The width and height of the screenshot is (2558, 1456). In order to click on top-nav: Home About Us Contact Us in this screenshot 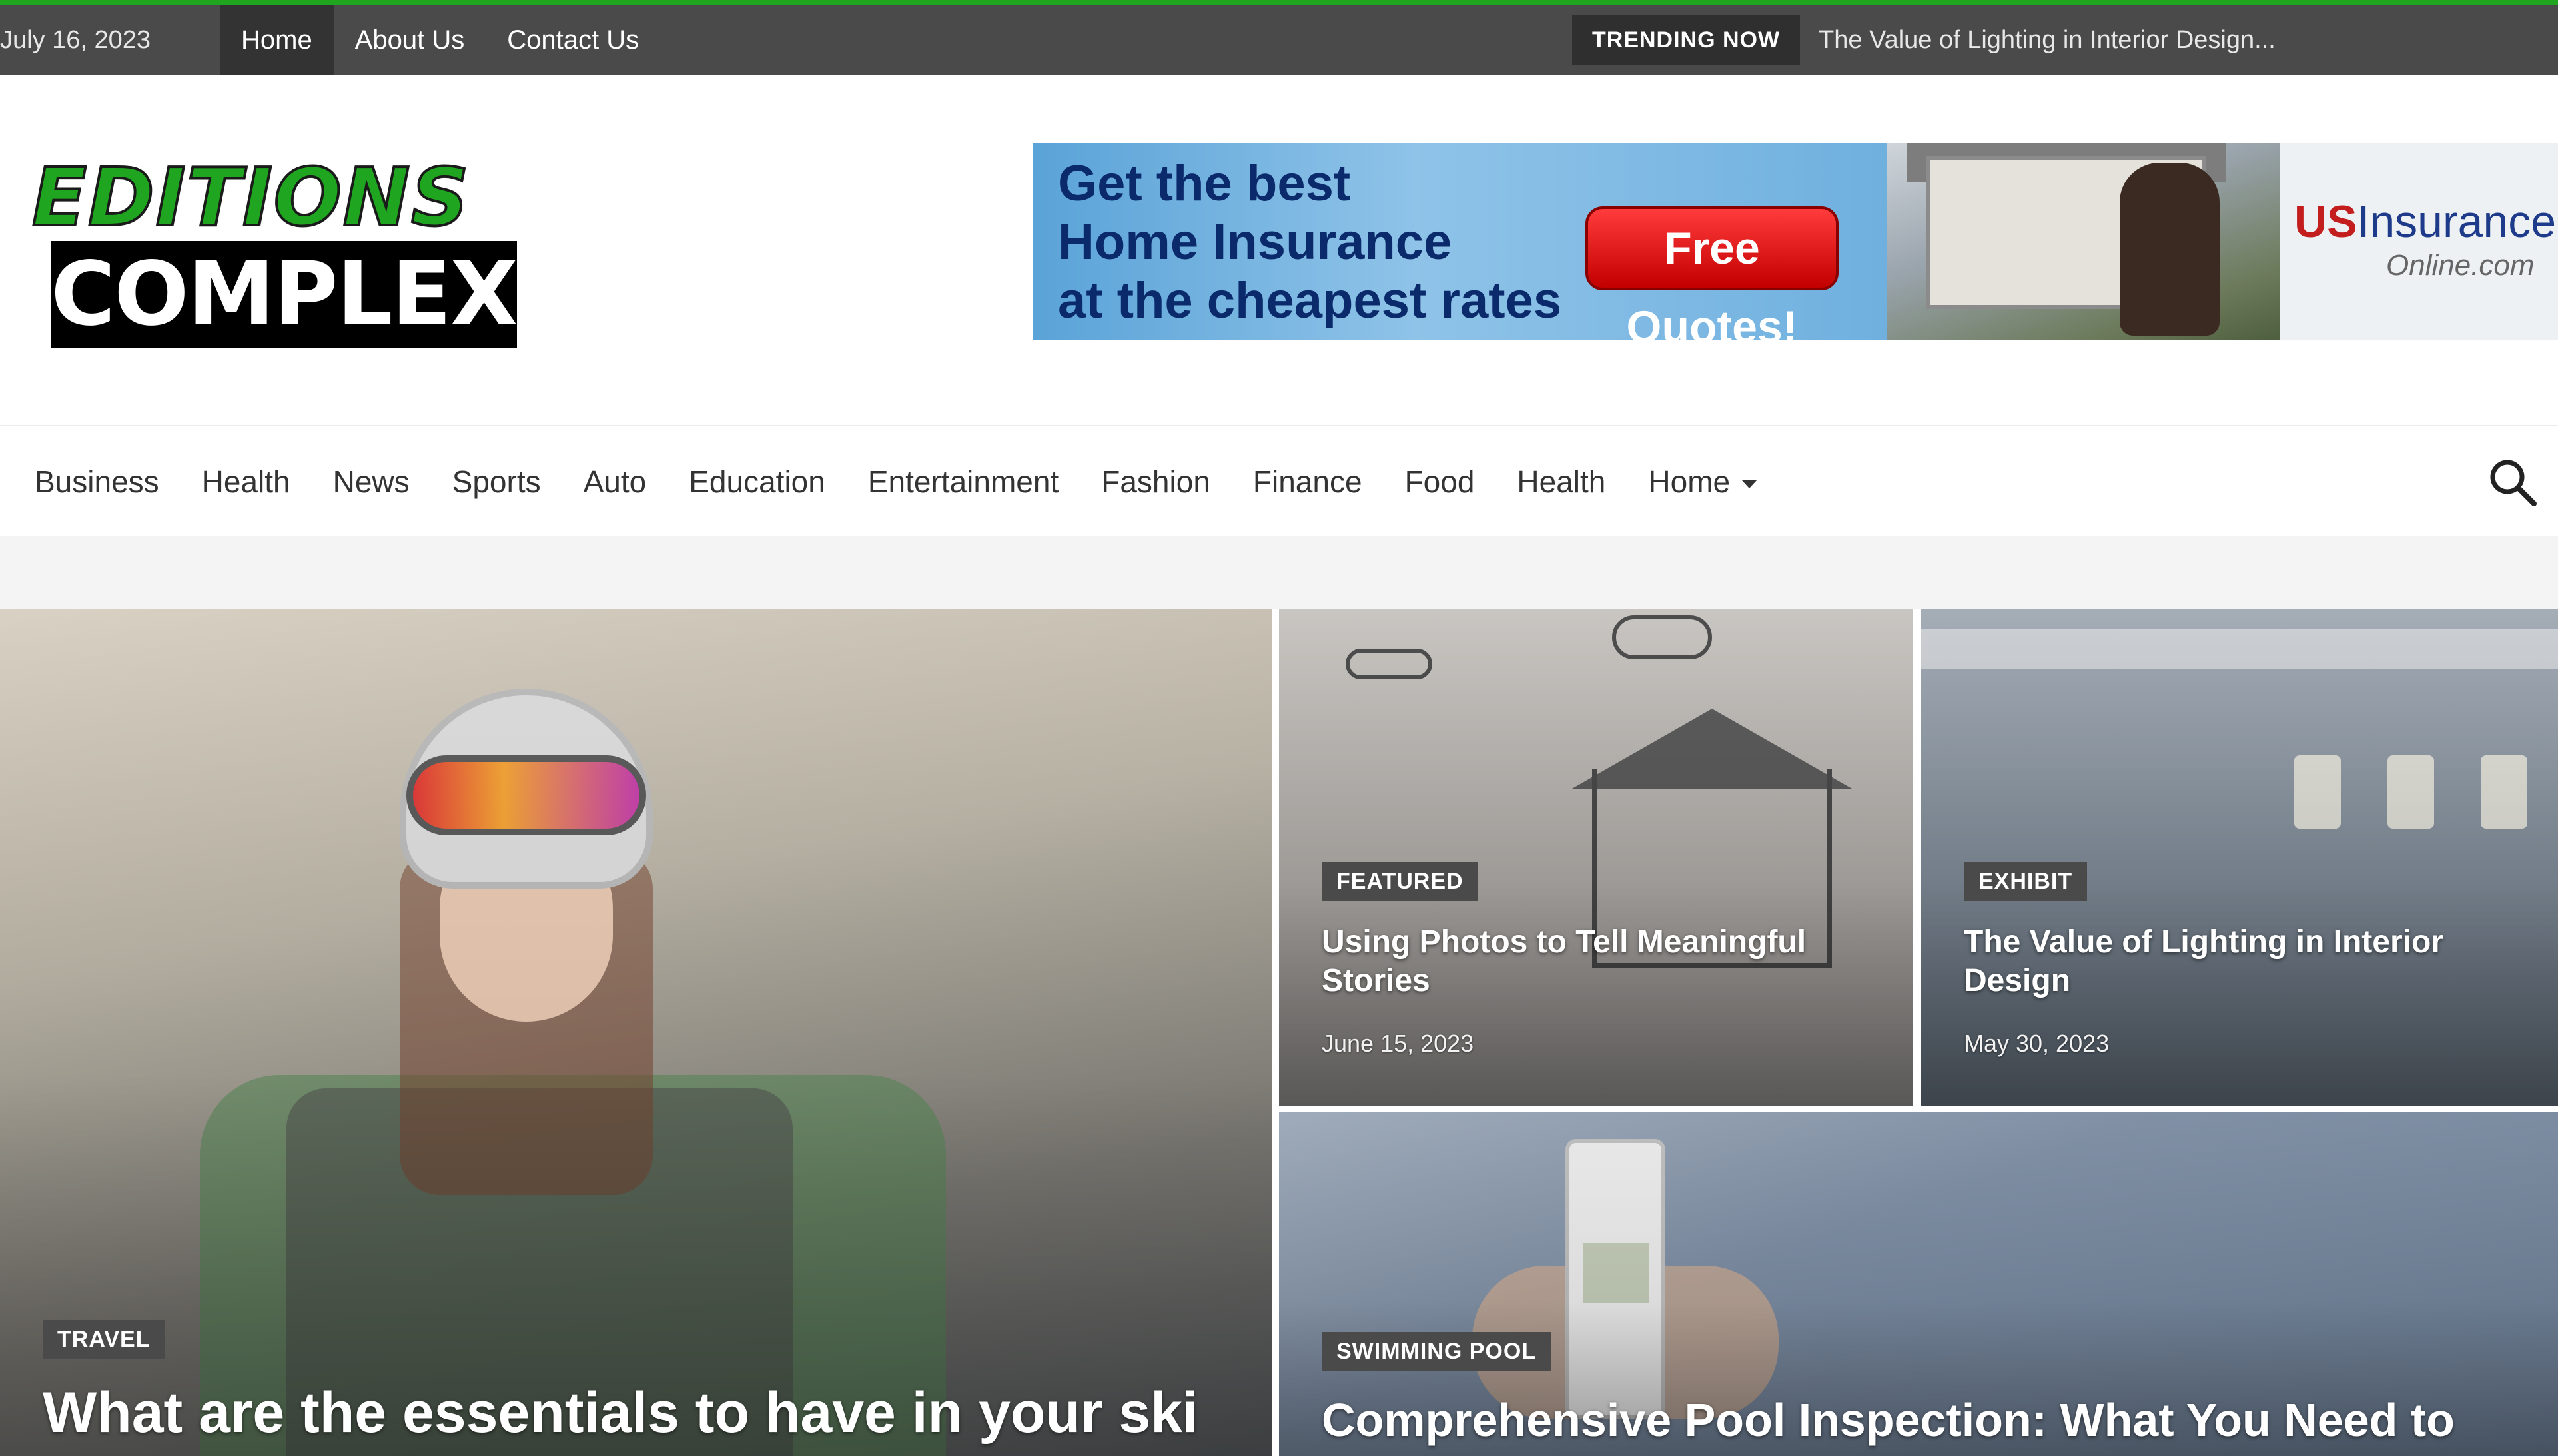, I will do `click(440, 40)`.